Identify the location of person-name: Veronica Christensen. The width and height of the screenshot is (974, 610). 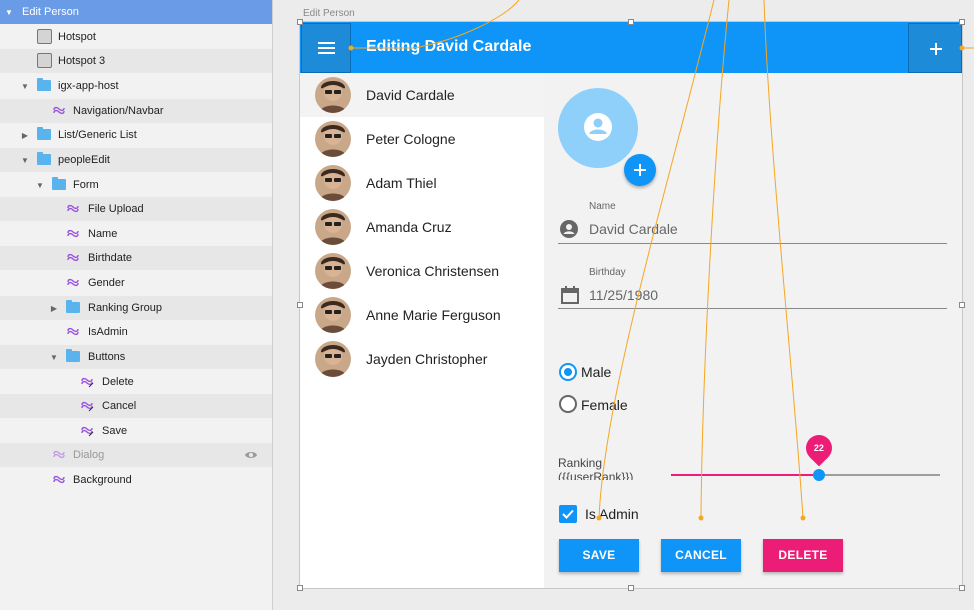
(433, 271).